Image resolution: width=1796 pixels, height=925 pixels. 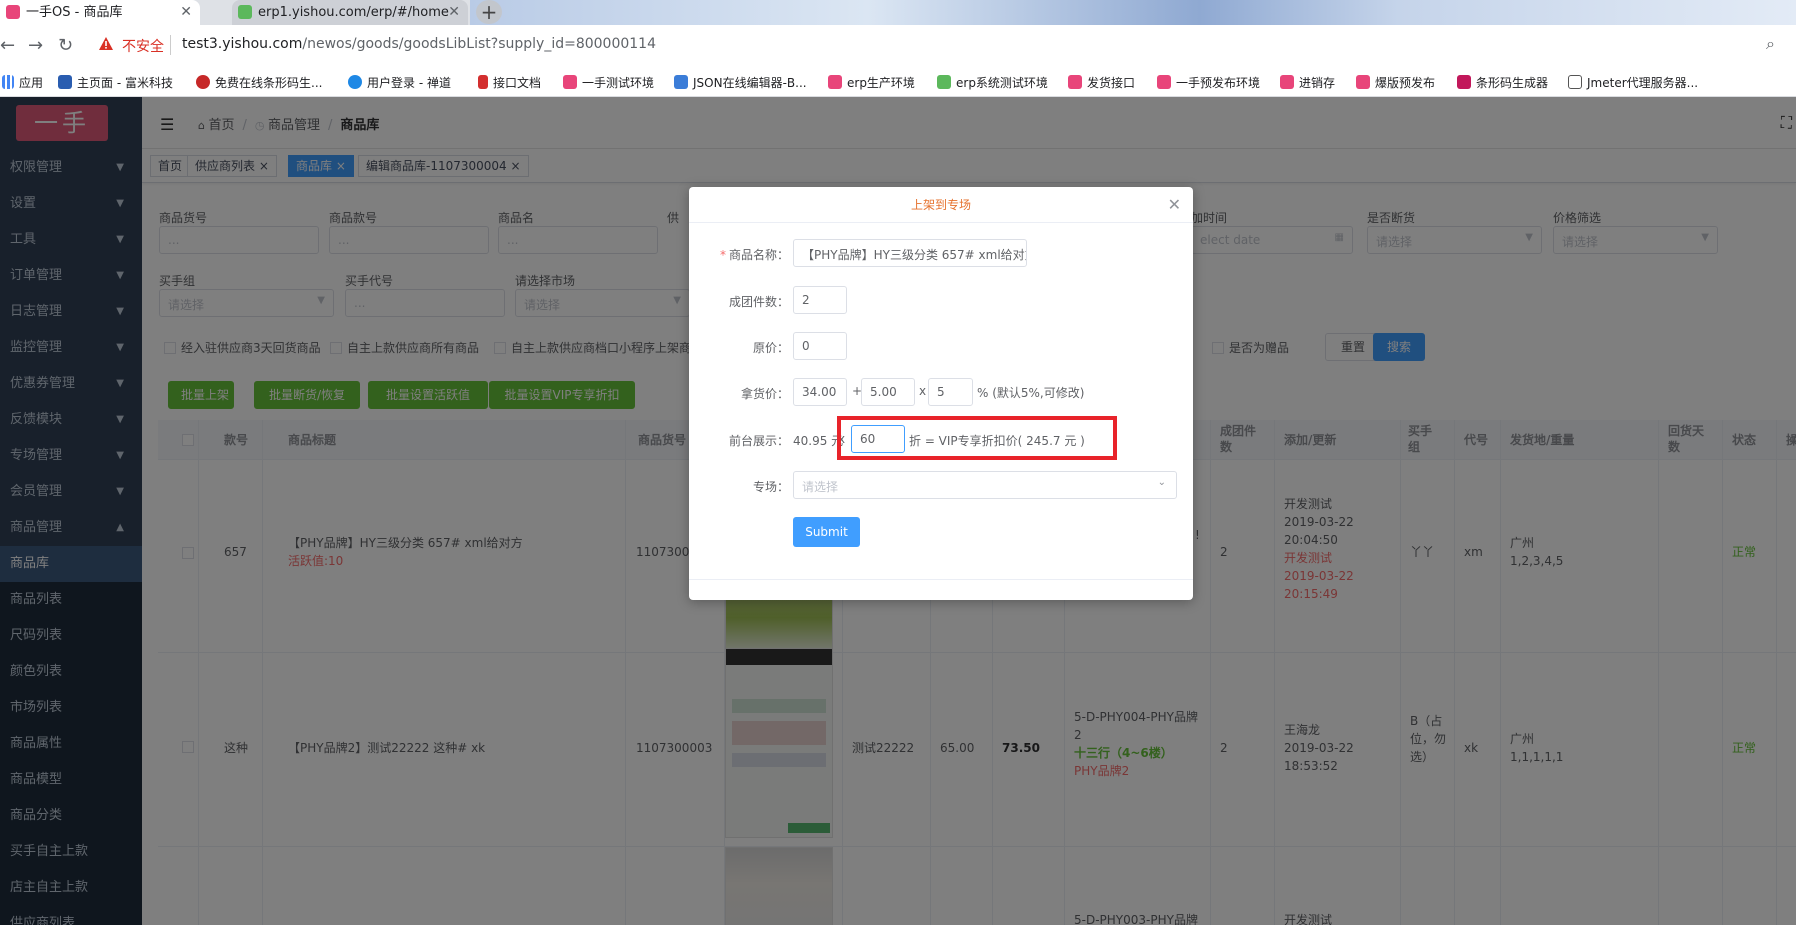 What do you see at coordinates (820, 300) in the screenshot?
I see `group-qty-input: 2` at bounding box center [820, 300].